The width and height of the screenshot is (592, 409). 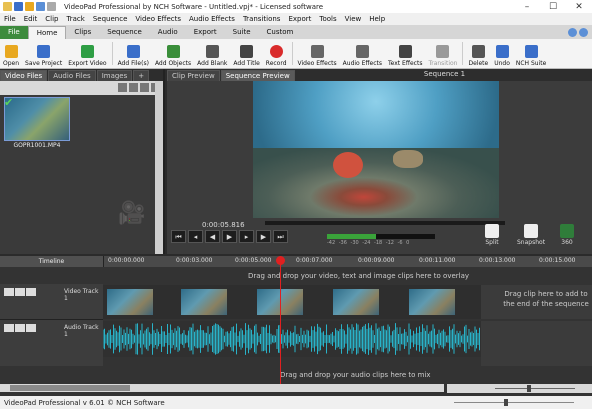 What do you see at coordinates (299, 19) in the screenshot?
I see `menu-export: Export` at bounding box center [299, 19].